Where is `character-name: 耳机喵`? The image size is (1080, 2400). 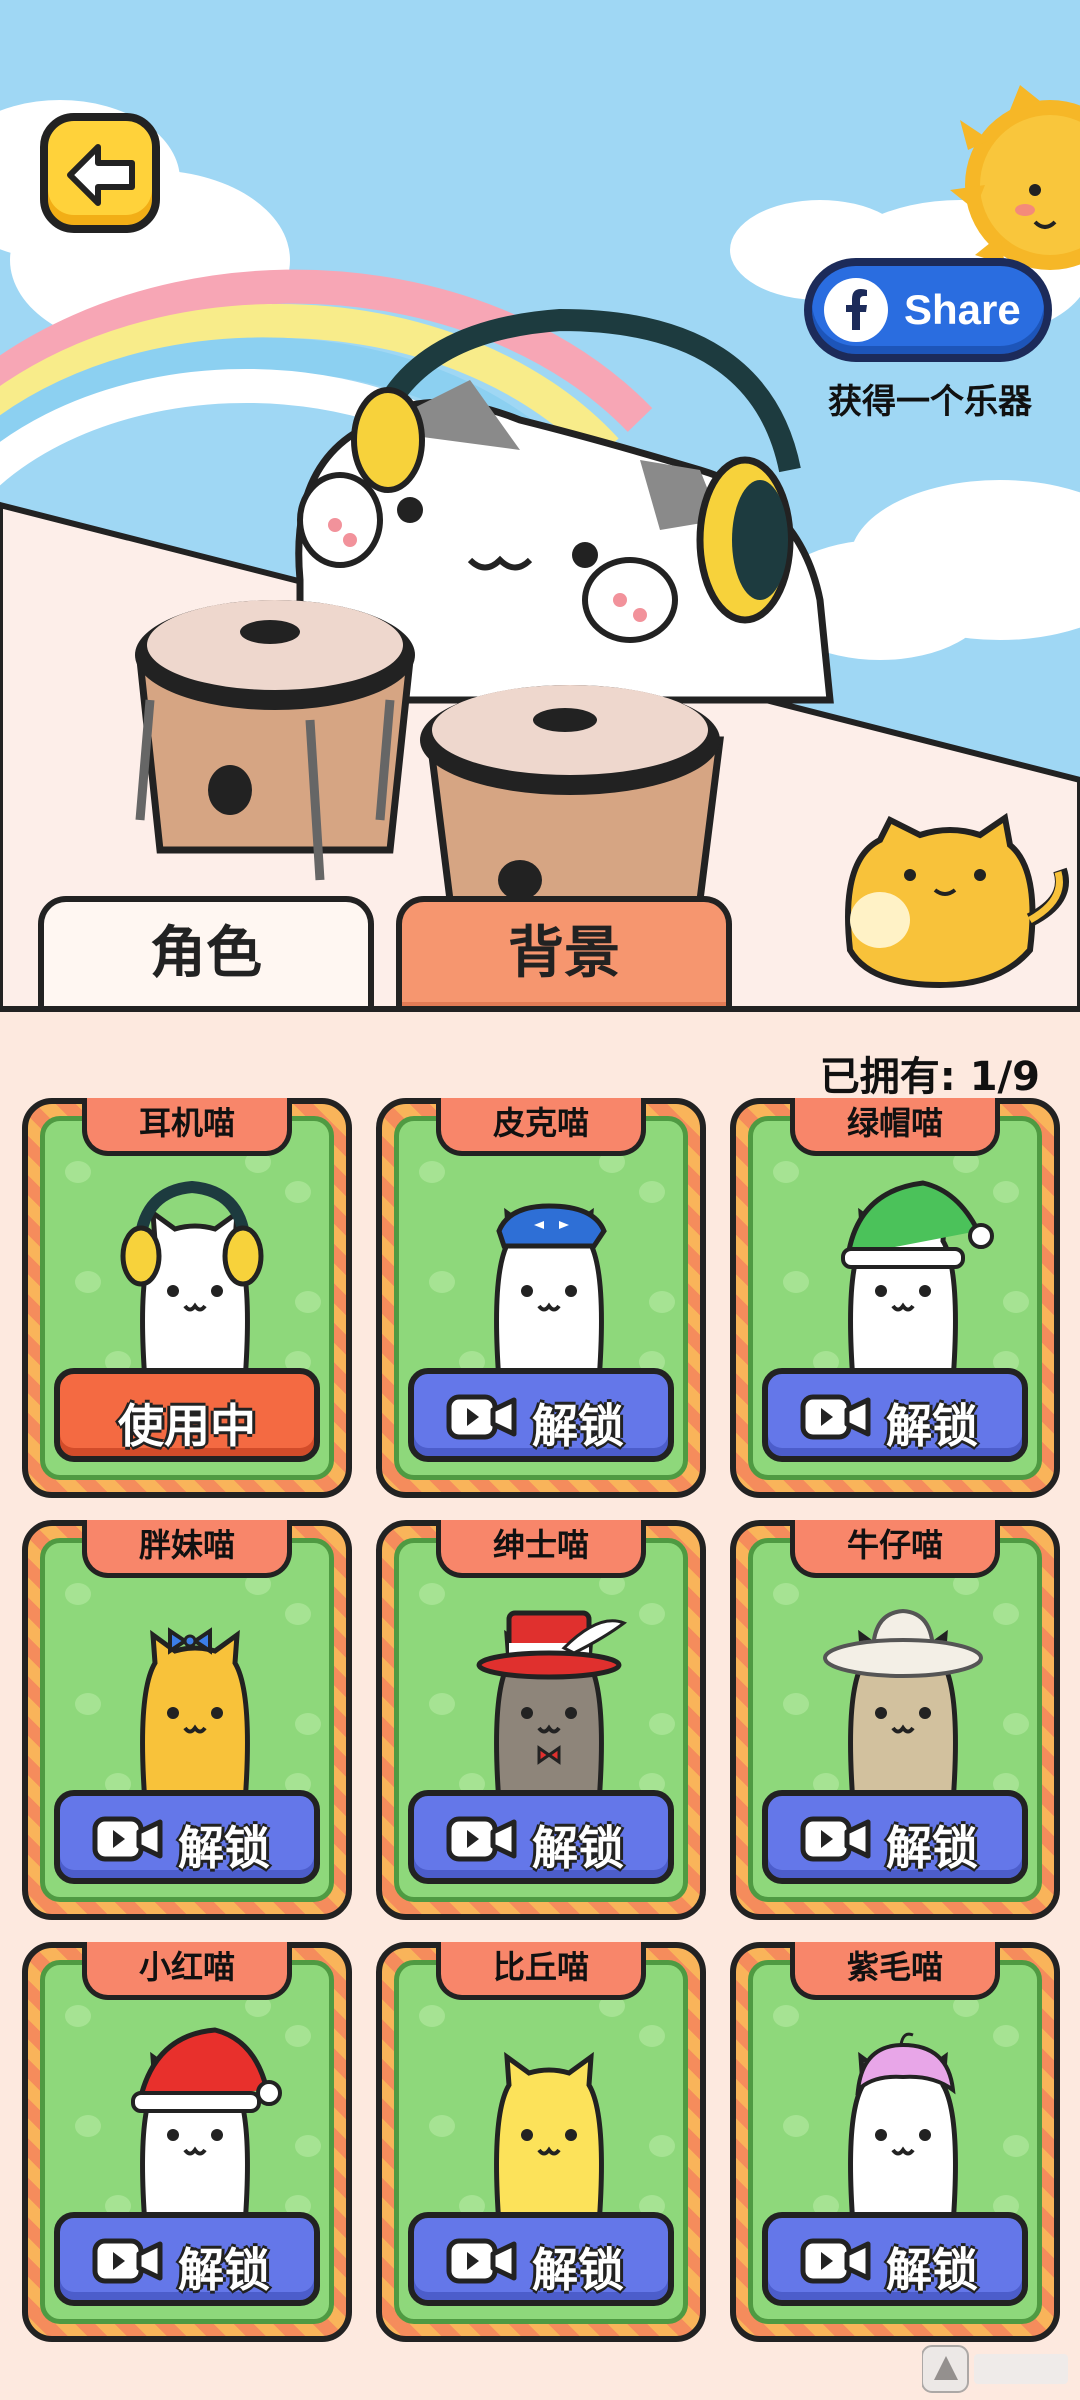
character-name: 耳机喵 is located at coordinates (187, 1127).